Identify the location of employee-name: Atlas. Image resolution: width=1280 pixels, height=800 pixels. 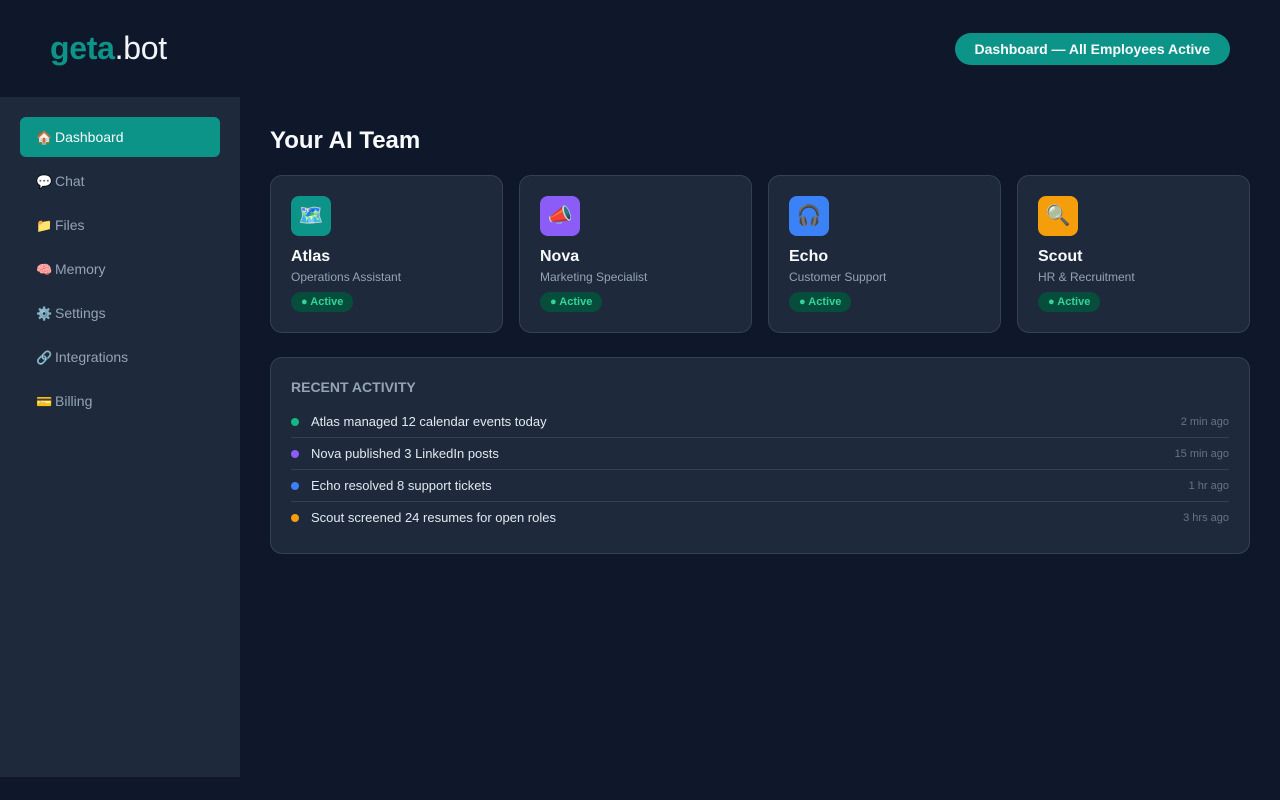
(311, 256).